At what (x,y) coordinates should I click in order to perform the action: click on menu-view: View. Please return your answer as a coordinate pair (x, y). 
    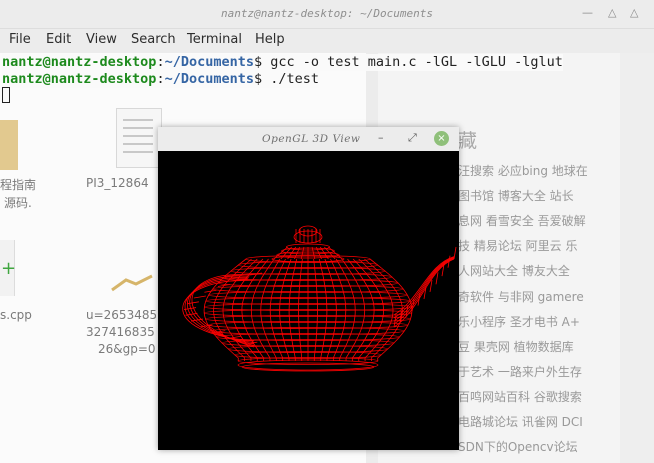
    Looking at the image, I should click on (101, 39).